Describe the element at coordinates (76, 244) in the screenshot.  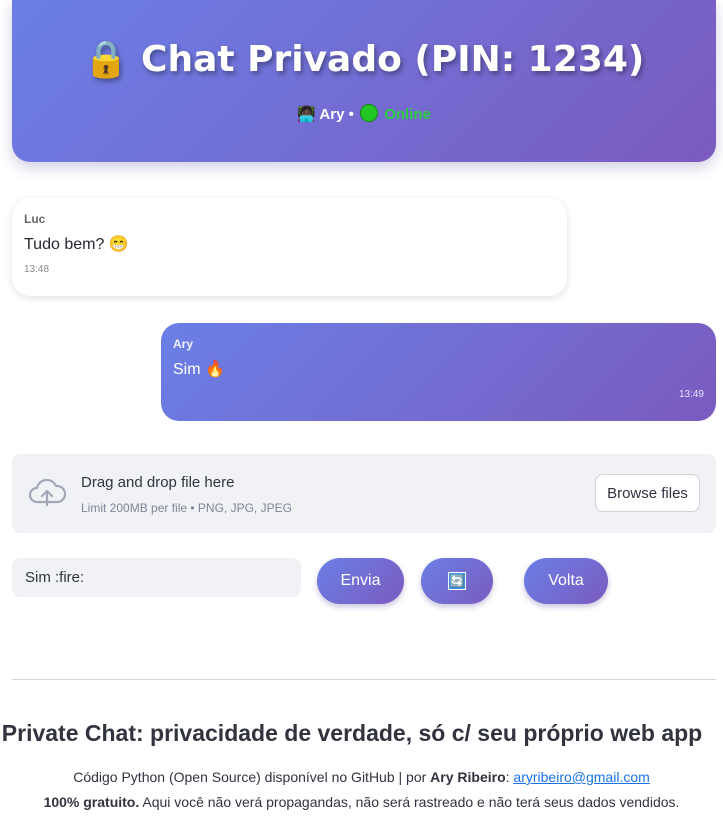
I see `message-text: Tudo bem? 😁` at that location.